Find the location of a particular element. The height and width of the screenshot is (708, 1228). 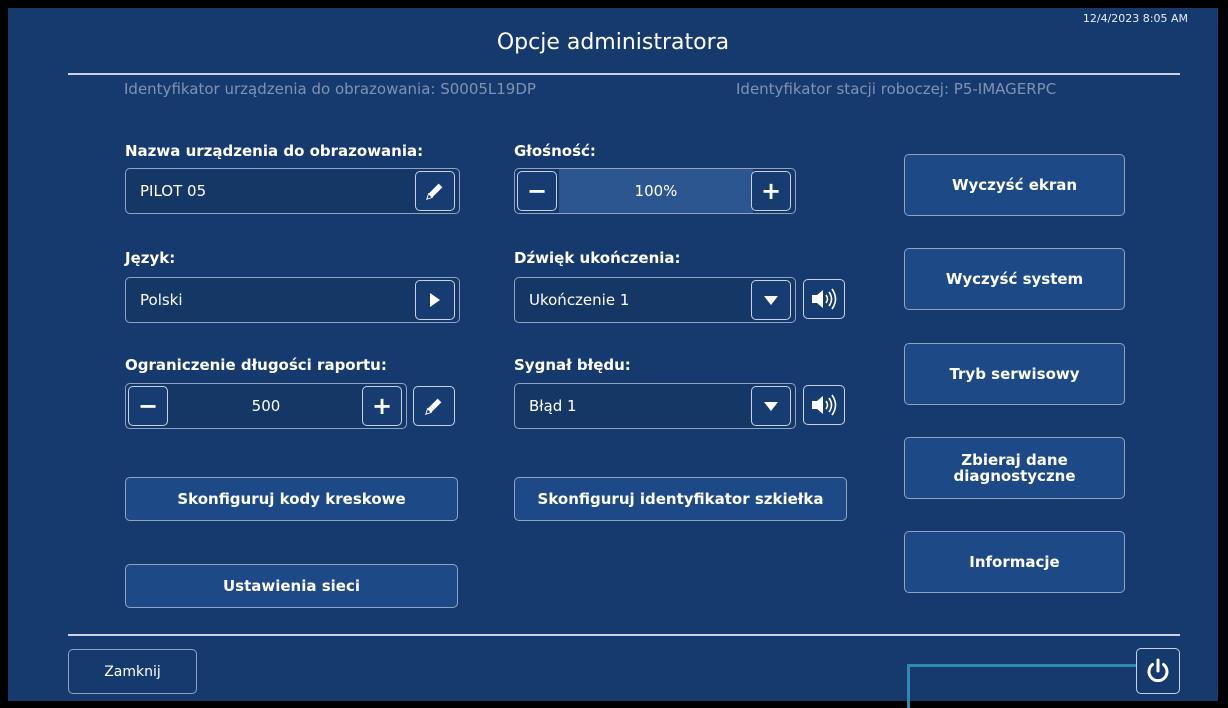

close-button: Zamknij is located at coordinates (132, 671).